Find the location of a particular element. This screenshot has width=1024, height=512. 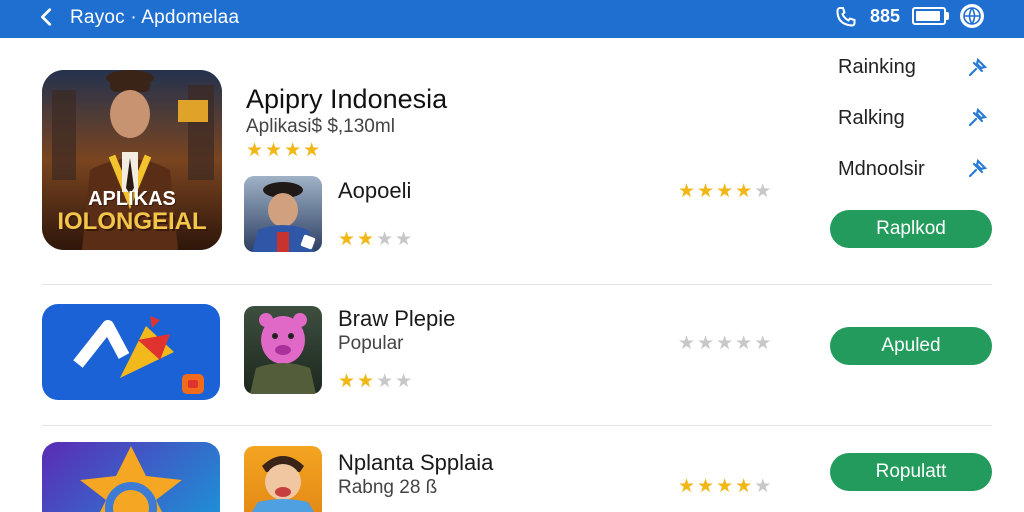

app-icon-braw is located at coordinates (283, 350).